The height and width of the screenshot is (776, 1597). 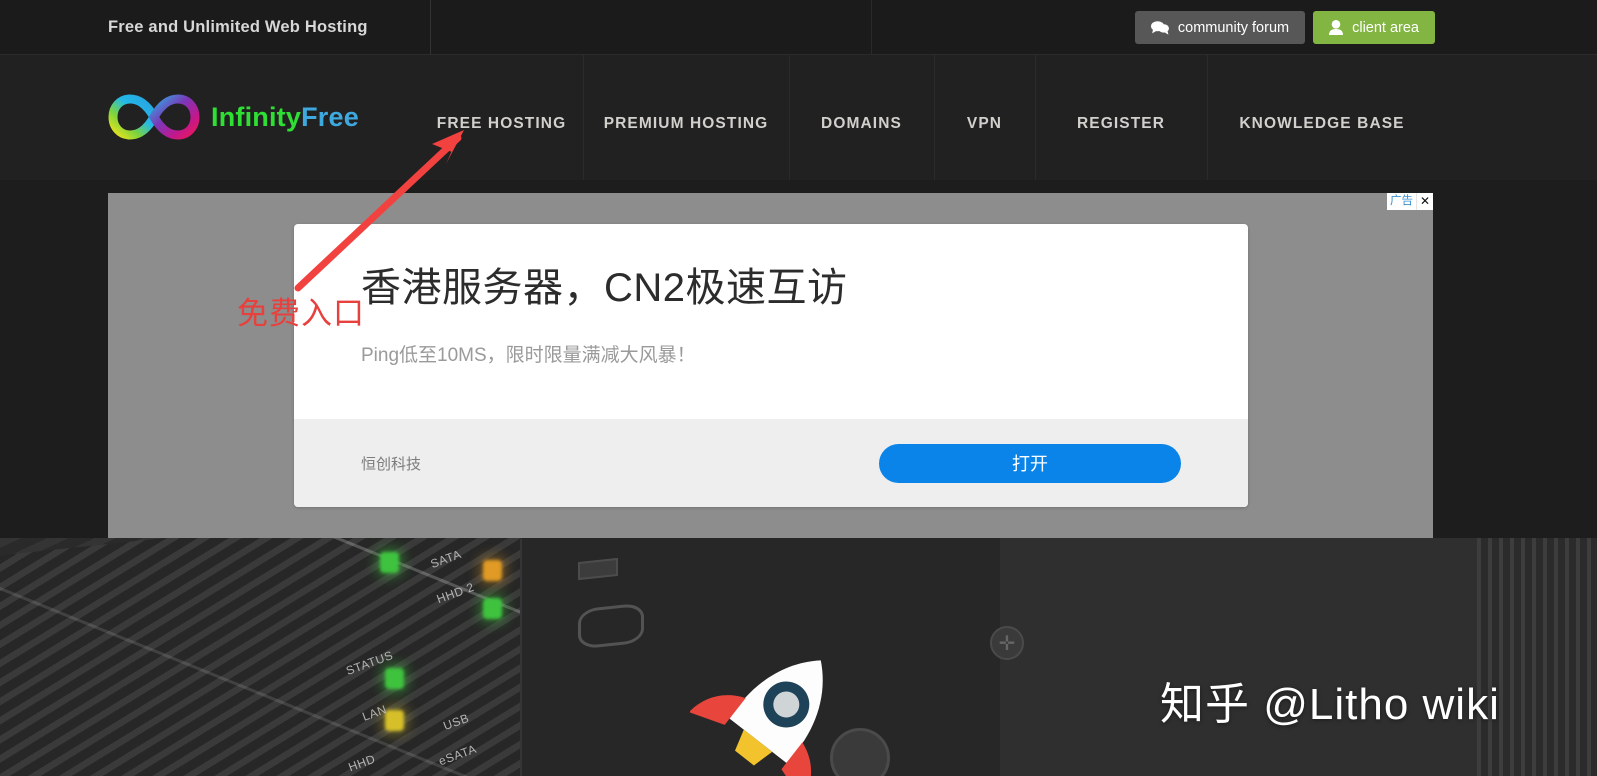 What do you see at coordinates (686, 117) in the screenshot?
I see `nav-item-premium-hosting: PREMIUM HOSTING` at bounding box center [686, 117].